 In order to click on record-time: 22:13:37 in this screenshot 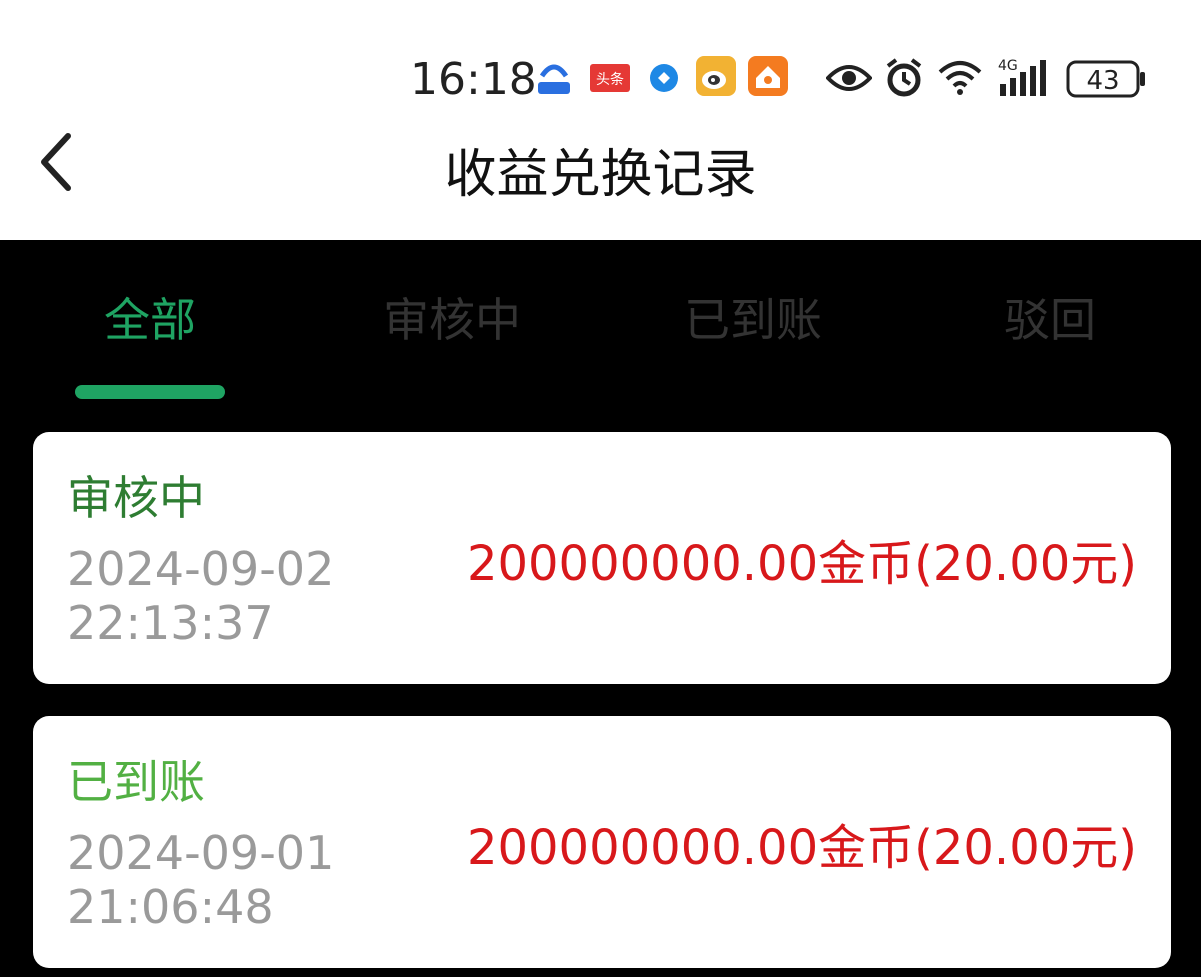, I will do `click(170, 623)`.